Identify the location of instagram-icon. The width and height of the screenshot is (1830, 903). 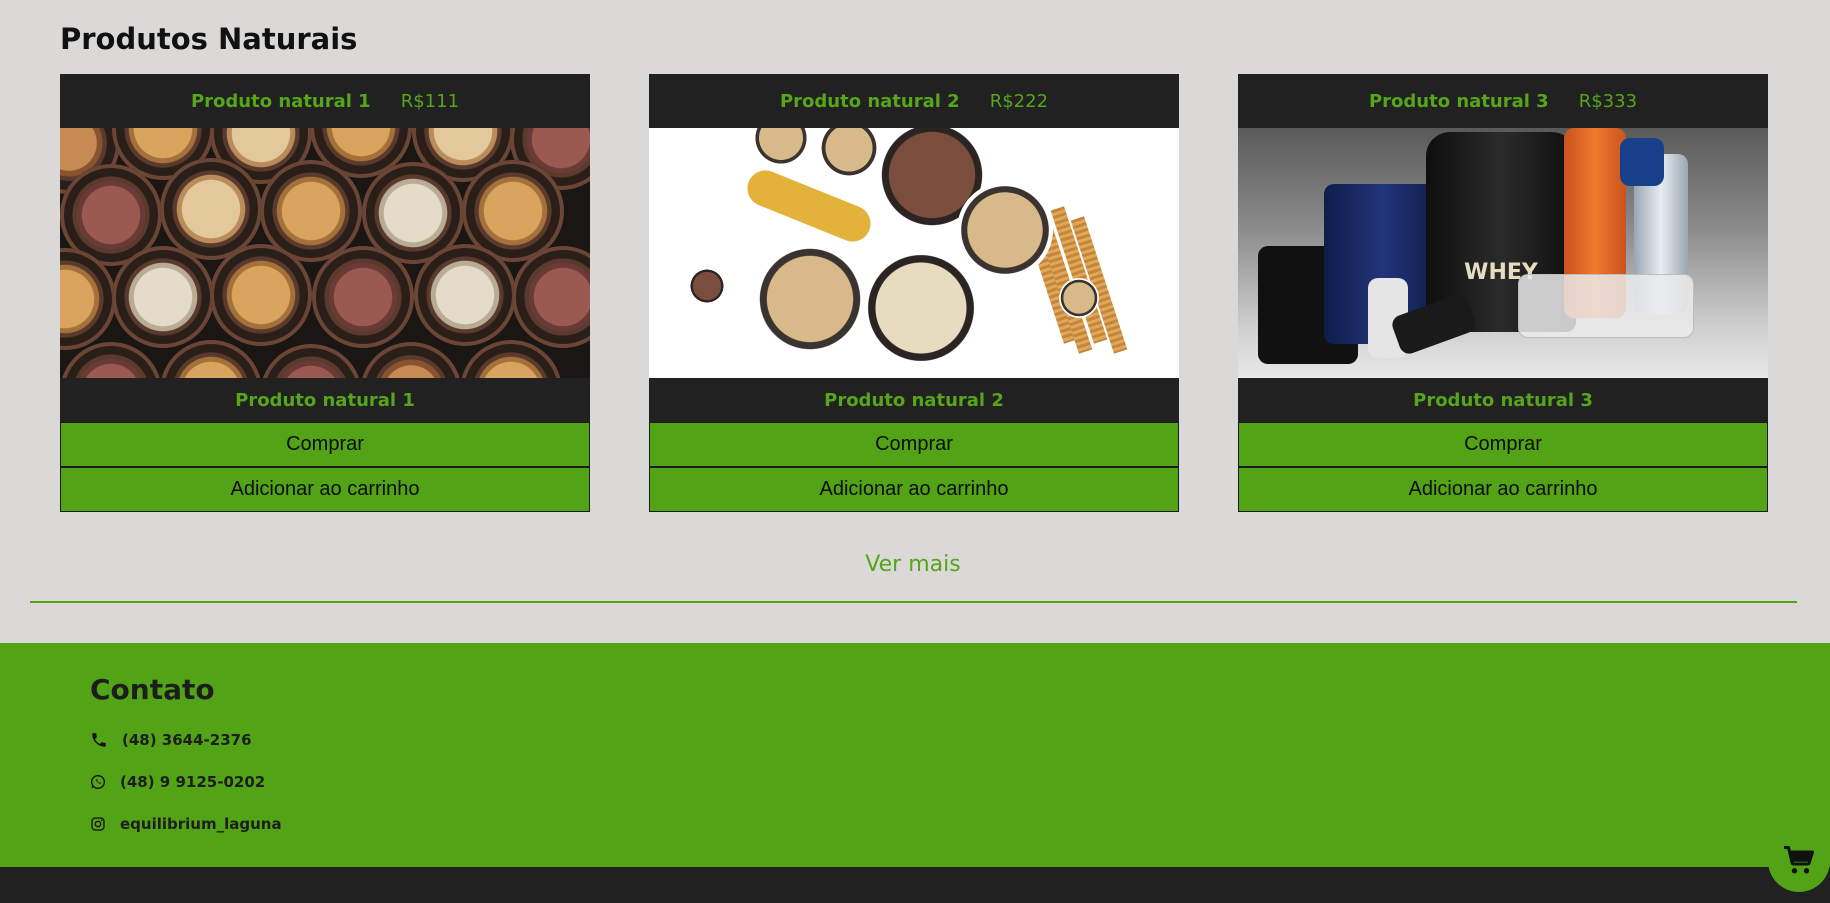
(98, 824).